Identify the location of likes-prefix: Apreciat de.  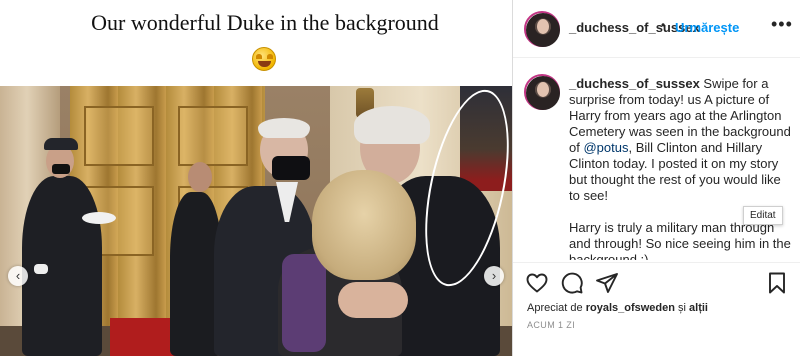
(556, 308).